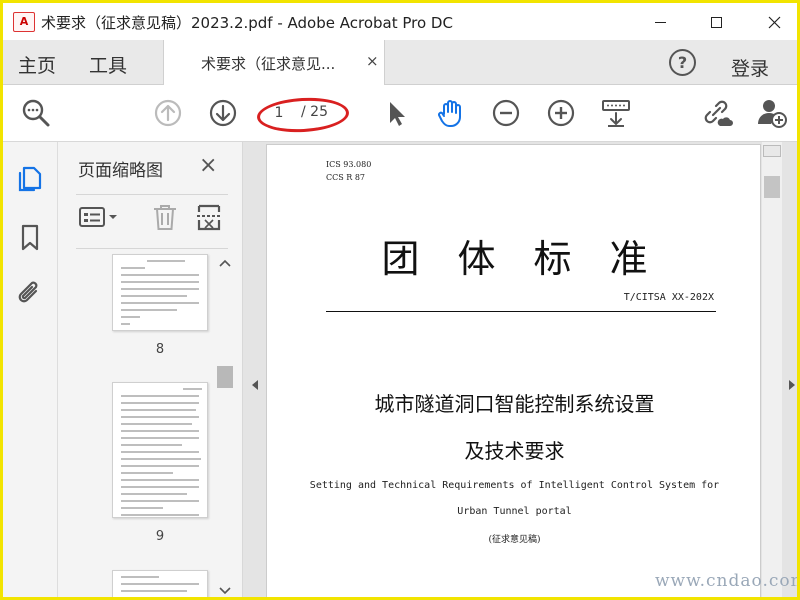 The image size is (800, 600). What do you see at coordinates (682, 62) in the screenshot?
I see `help-button: ?` at bounding box center [682, 62].